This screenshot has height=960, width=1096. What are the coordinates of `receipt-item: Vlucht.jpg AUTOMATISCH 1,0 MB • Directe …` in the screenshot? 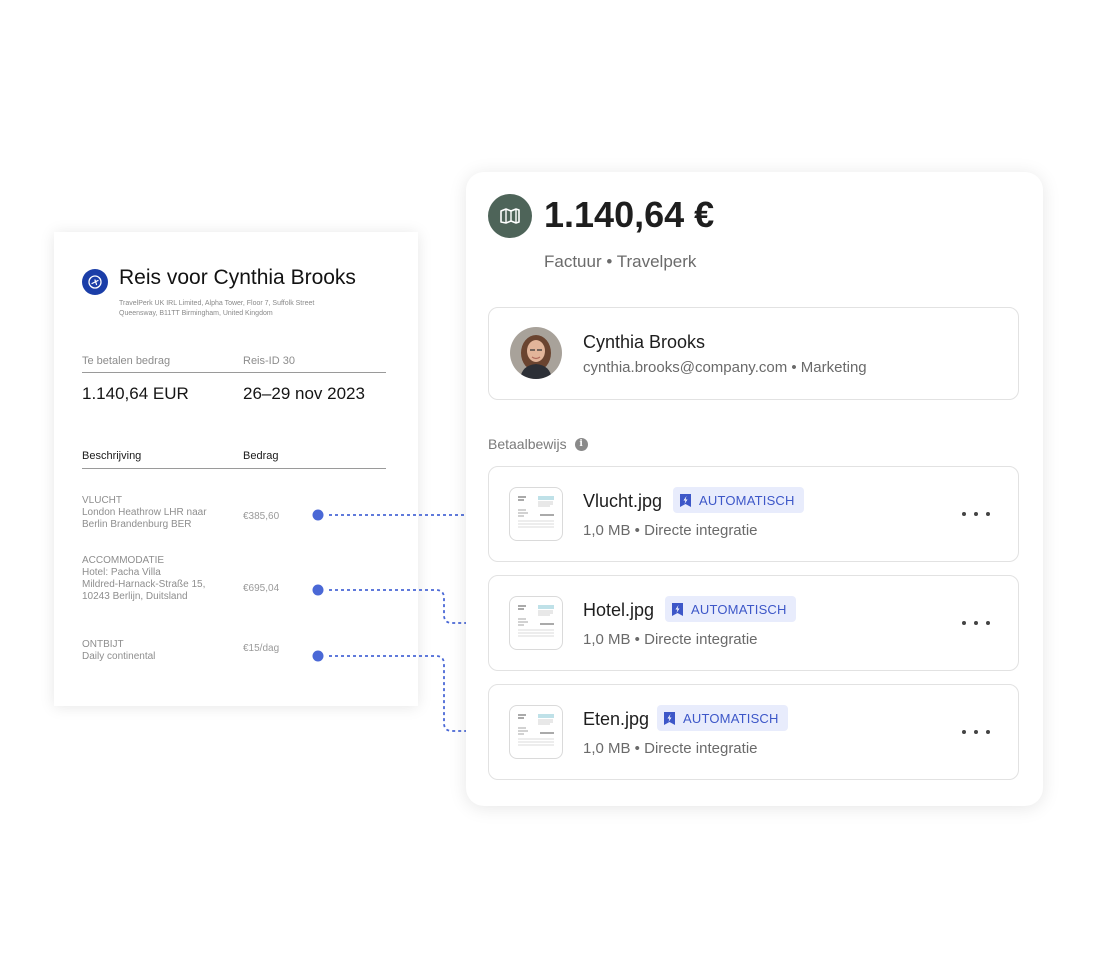 It's located at (753, 514).